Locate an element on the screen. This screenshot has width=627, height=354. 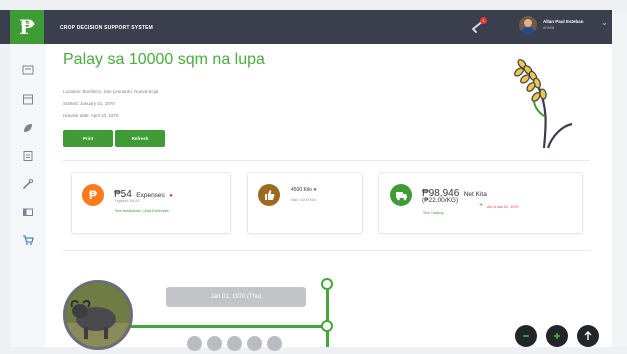
minus-icon is located at coordinates (526, 336).